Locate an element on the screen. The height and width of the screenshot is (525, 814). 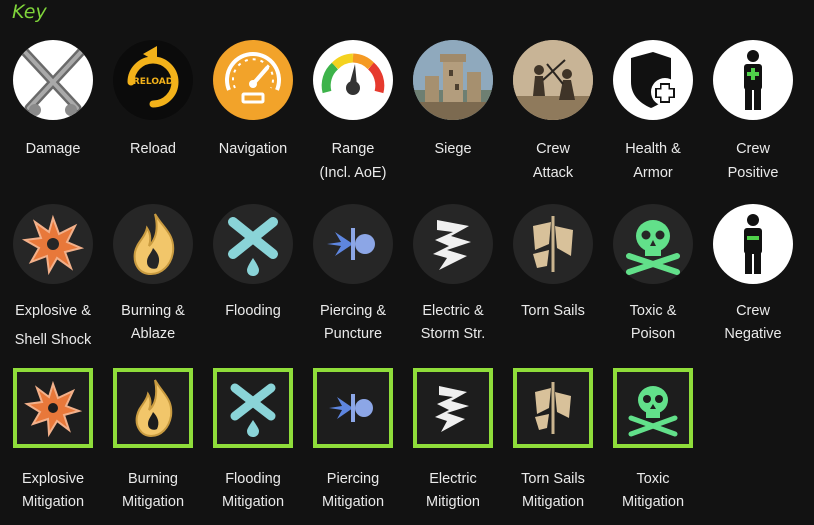
label-crew-attack: Crew is located at coordinates (553, 149).